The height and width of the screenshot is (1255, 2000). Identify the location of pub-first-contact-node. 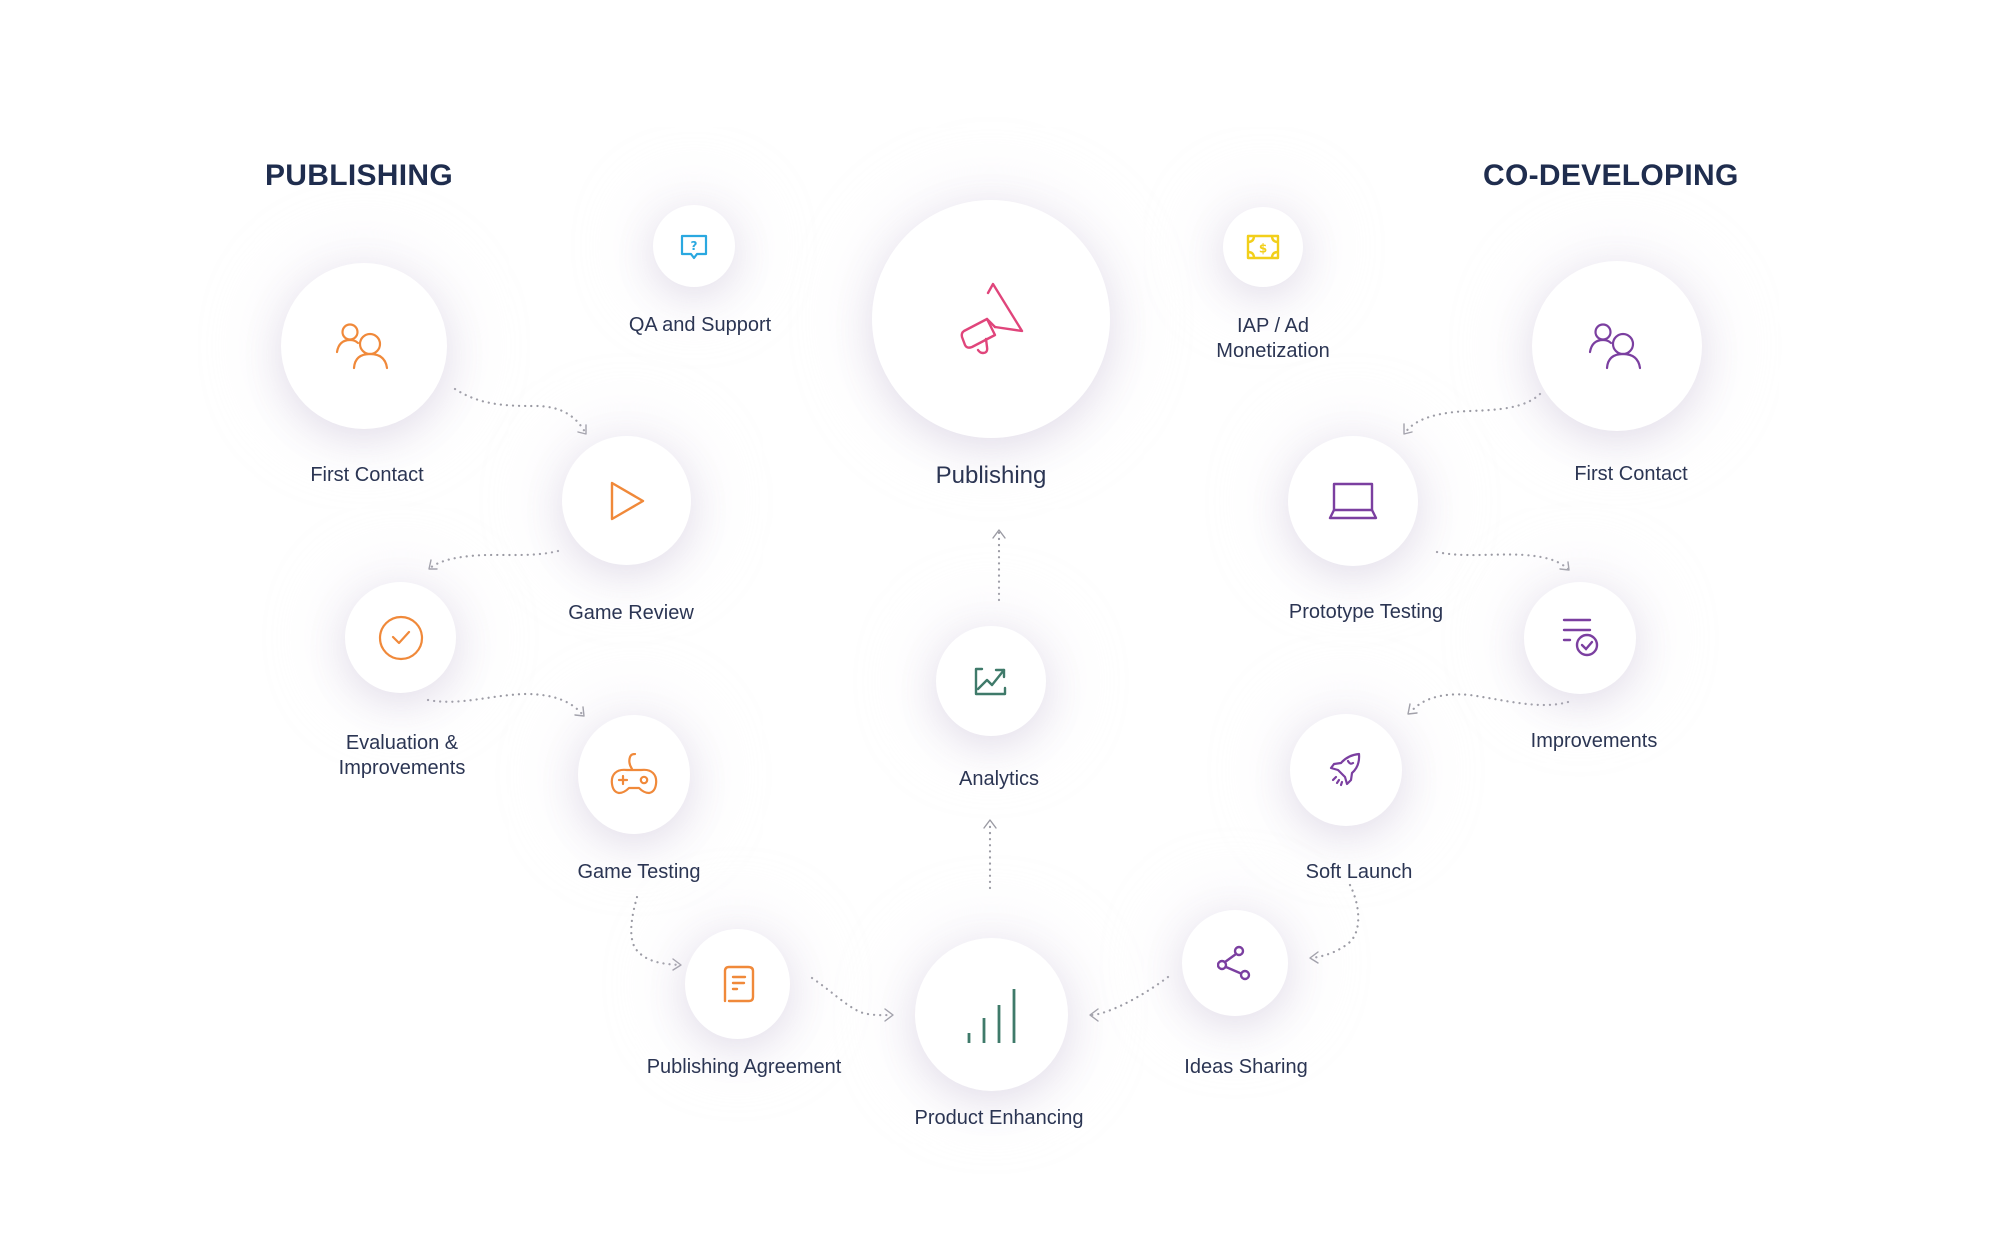
(364, 346).